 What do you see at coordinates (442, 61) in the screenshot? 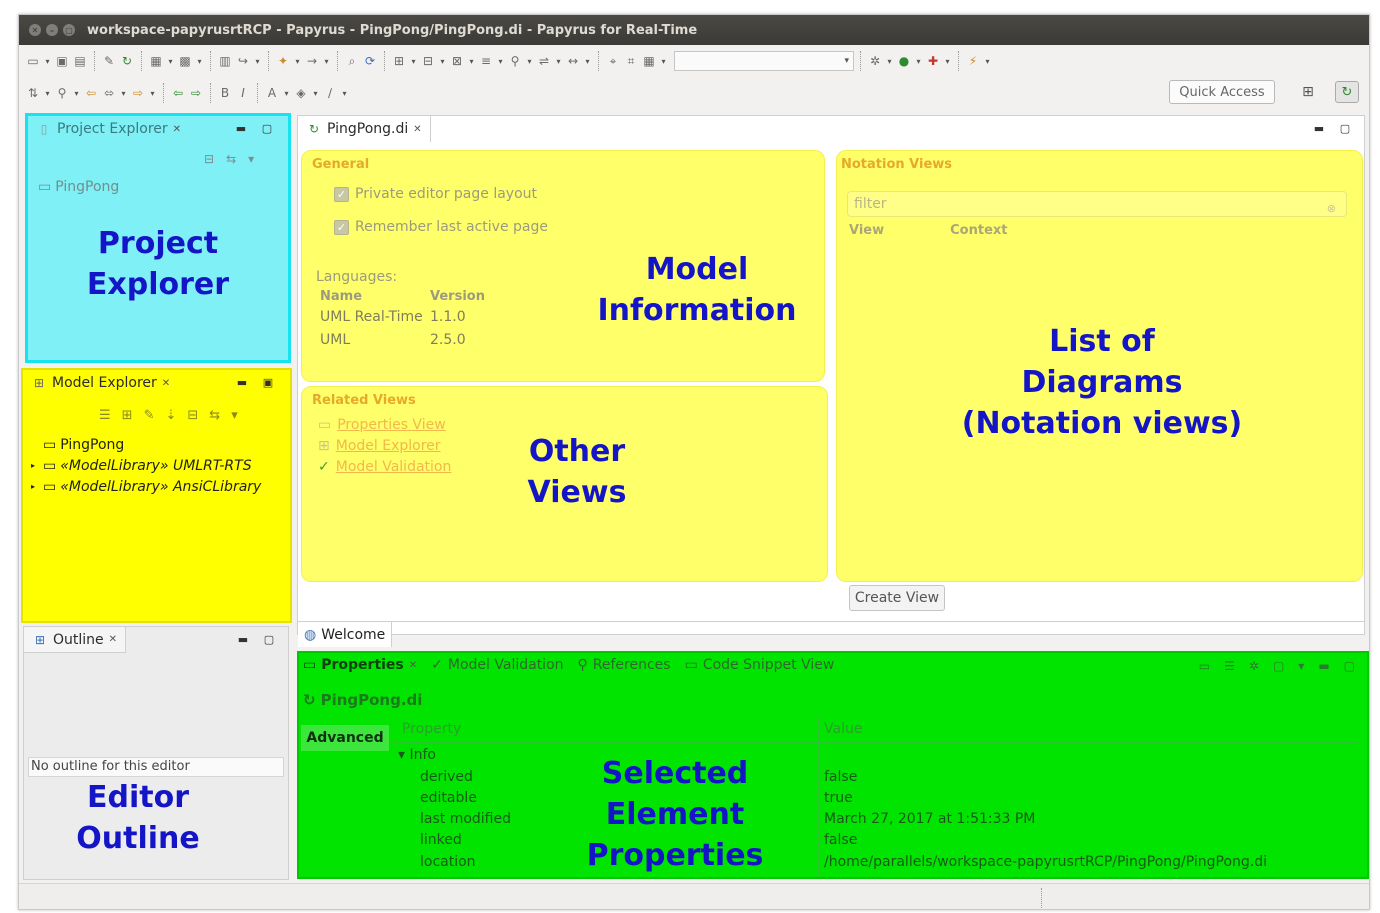
I see `distribute-dropdown-icon: ▾` at bounding box center [442, 61].